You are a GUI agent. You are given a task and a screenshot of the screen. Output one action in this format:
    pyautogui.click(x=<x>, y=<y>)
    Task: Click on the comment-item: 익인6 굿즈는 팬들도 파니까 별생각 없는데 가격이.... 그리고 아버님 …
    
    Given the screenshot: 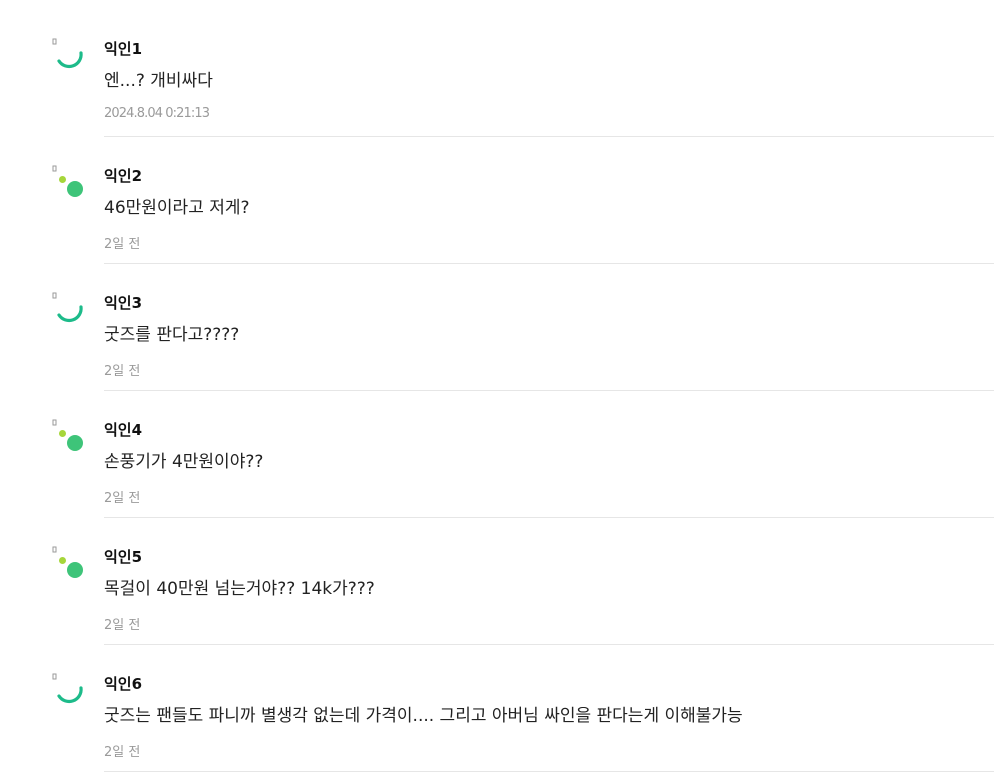 What is the action you would take?
    pyautogui.click(x=497, y=724)
    